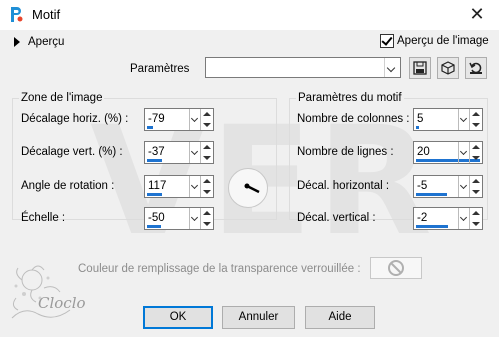 The width and height of the screenshot is (499, 337). I want to click on expand-triangle-icon, so click(17, 42).